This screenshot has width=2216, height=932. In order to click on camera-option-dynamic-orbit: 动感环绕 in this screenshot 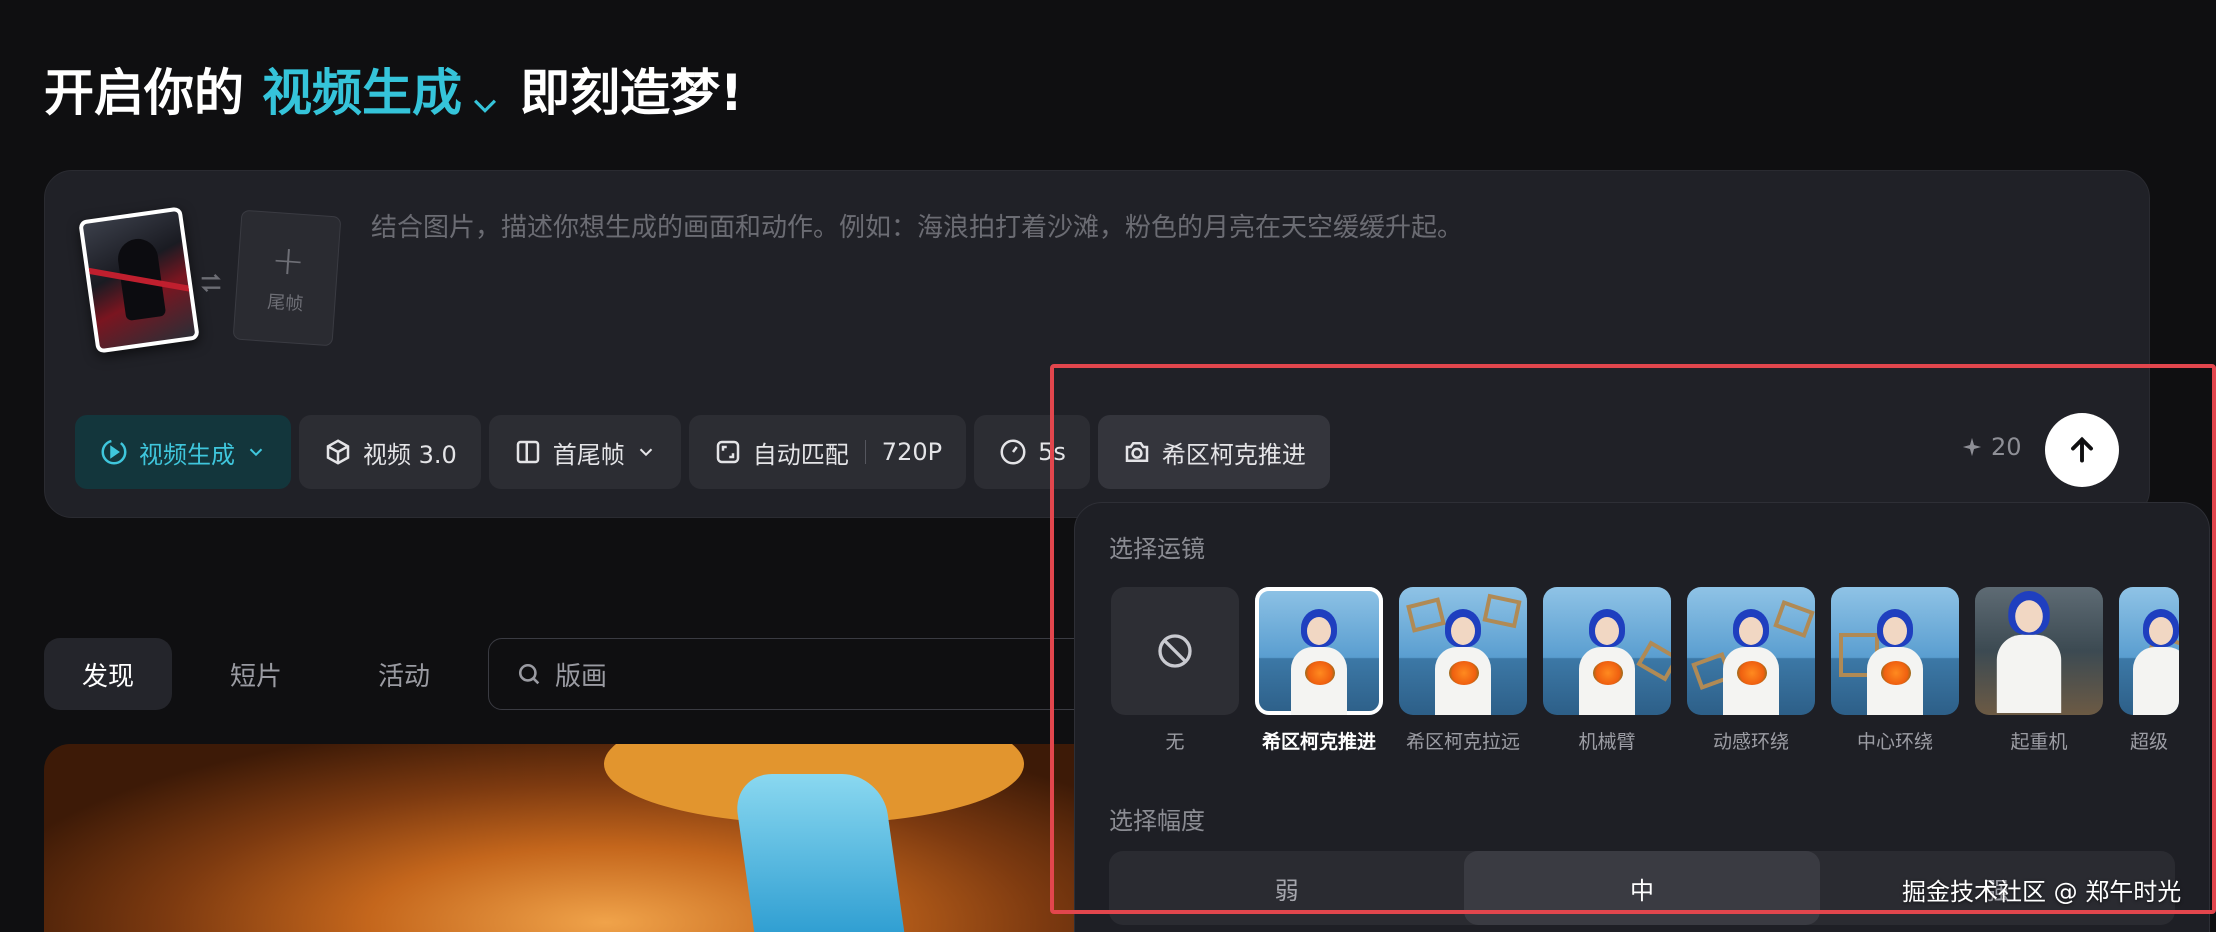, I will do `click(1751, 670)`.